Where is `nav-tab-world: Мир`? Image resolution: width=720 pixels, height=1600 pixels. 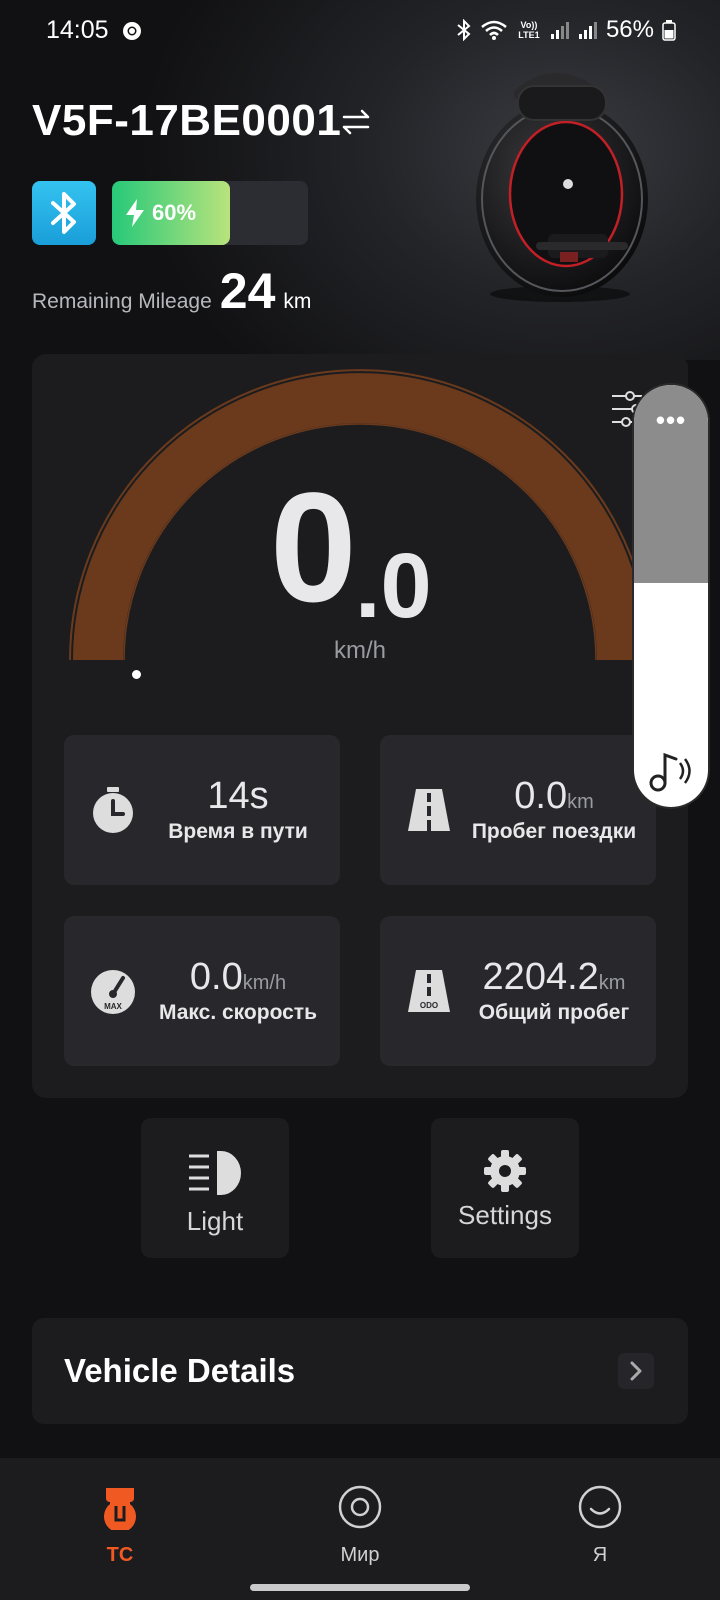 nav-tab-world: Мир is located at coordinates (360, 1524).